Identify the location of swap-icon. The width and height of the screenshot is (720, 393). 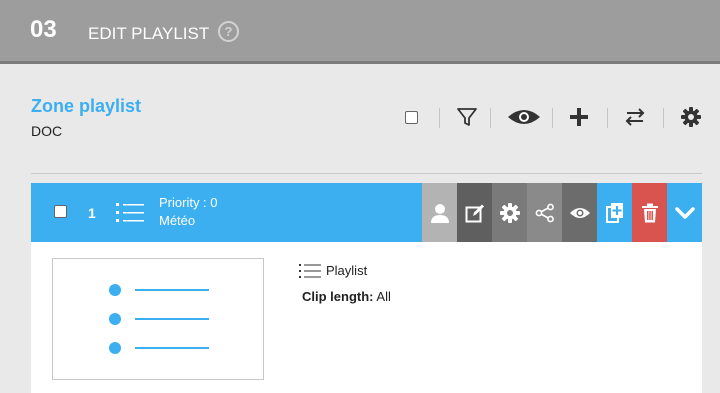
(635, 117).